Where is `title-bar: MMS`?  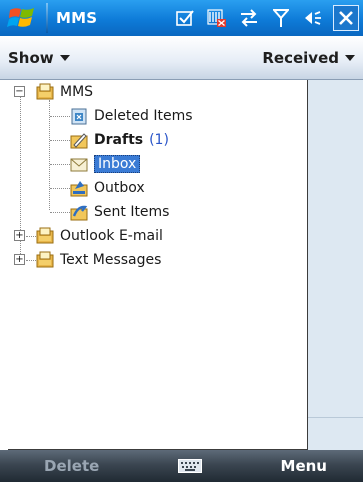 title-bar: MMS is located at coordinates (181, 18).